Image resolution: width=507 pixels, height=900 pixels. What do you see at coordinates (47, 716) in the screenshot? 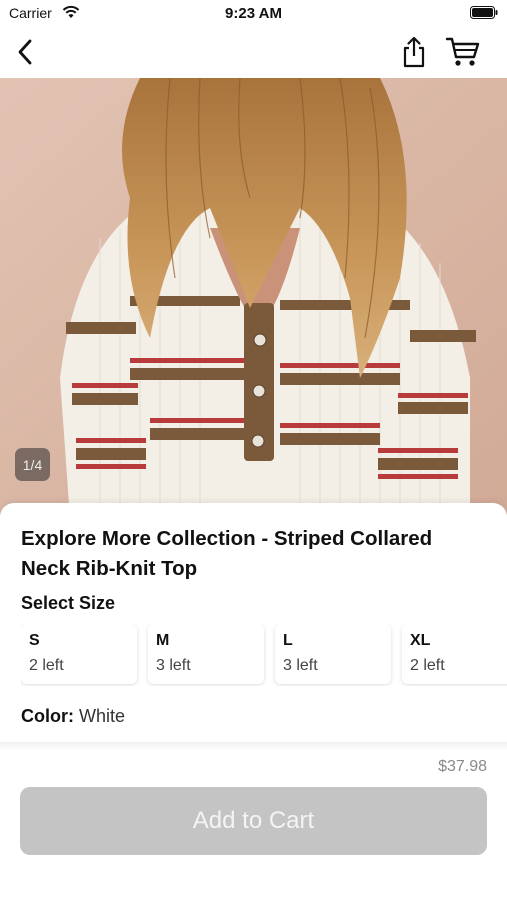
I see `color-label: Color:` at bounding box center [47, 716].